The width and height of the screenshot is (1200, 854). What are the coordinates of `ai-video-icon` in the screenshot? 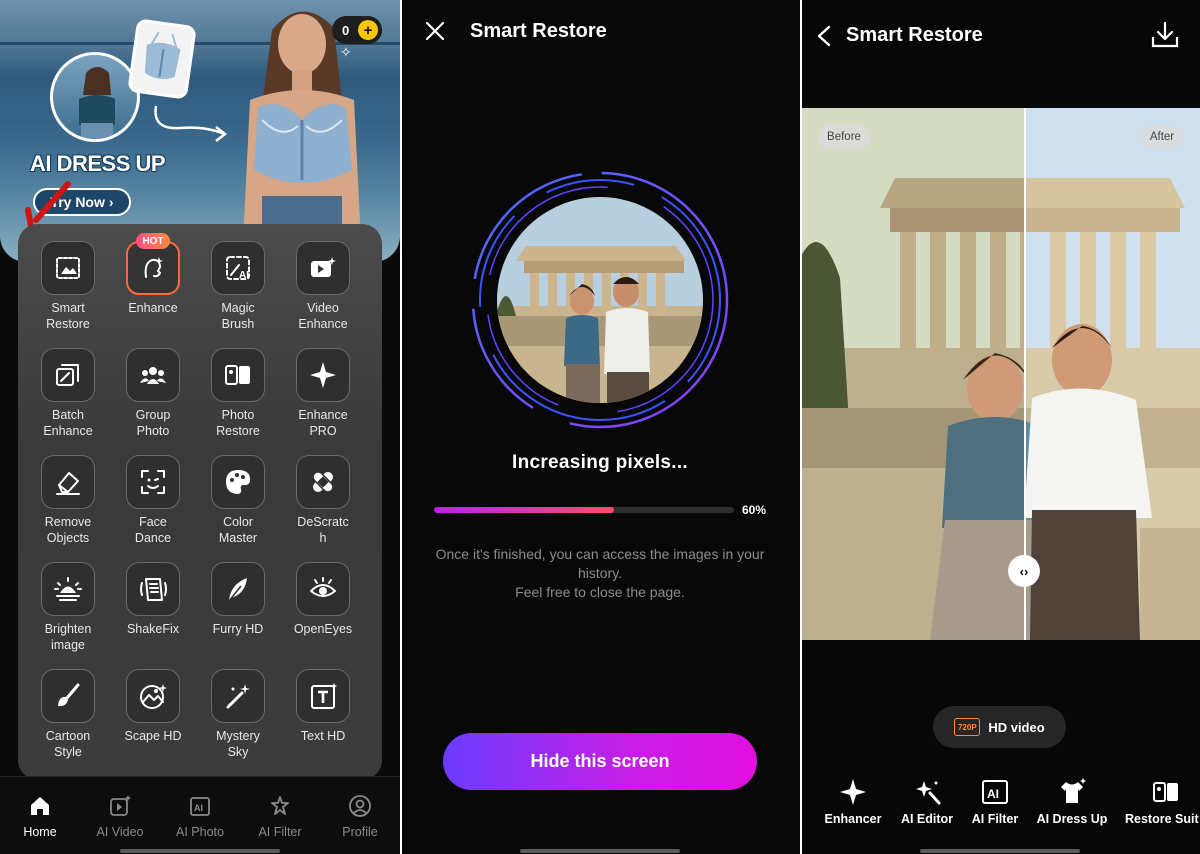 It's located at (120, 806).